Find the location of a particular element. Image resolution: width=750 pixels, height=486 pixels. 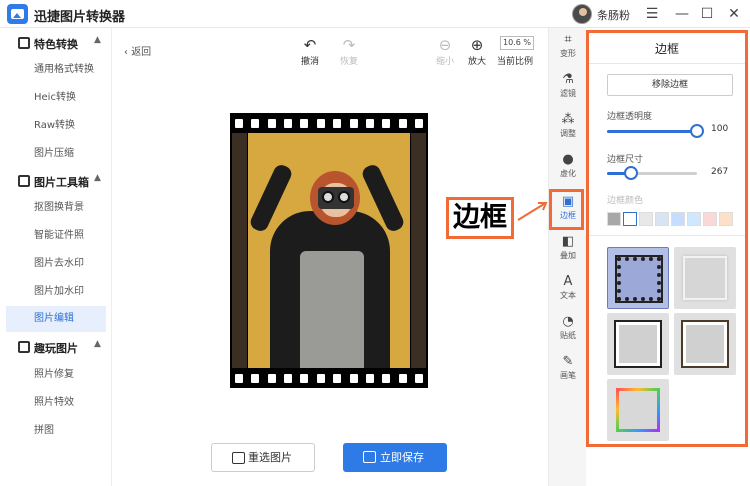

frame-option-soft is located at coordinates (705, 278).